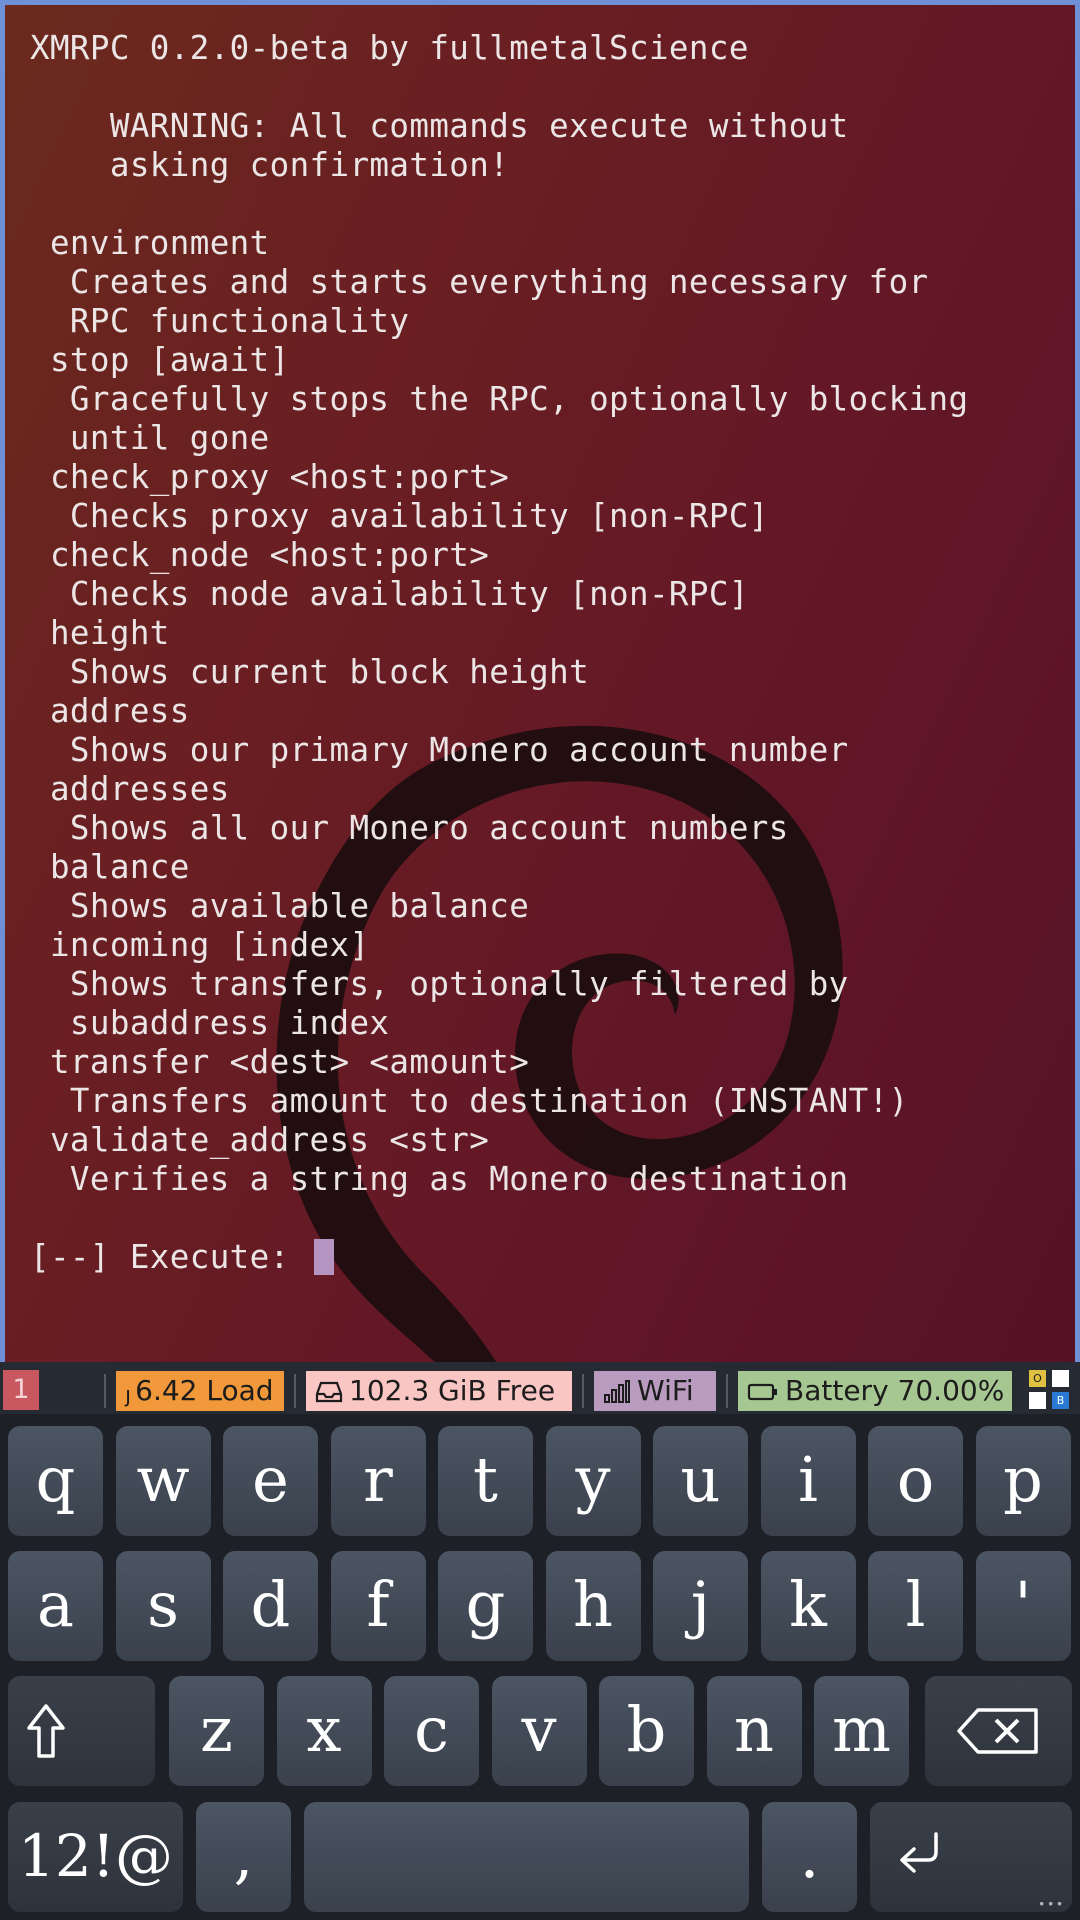  What do you see at coordinates (378, 1606) in the screenshot?
I see `key-f: f` at bounding box center [378, 1606].